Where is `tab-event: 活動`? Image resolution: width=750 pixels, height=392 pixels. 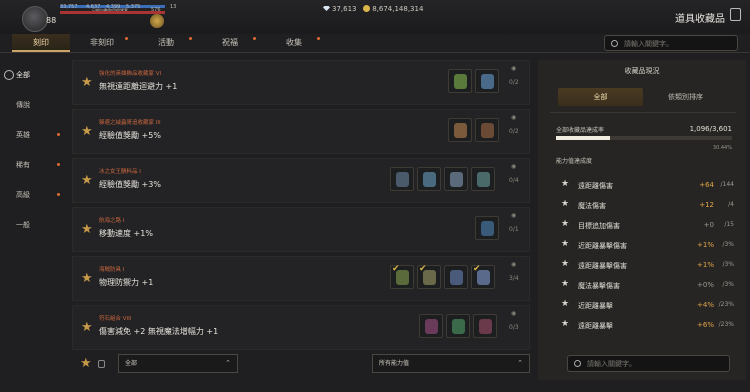
tab-event: 活動 is located at coordinates (166, 43).